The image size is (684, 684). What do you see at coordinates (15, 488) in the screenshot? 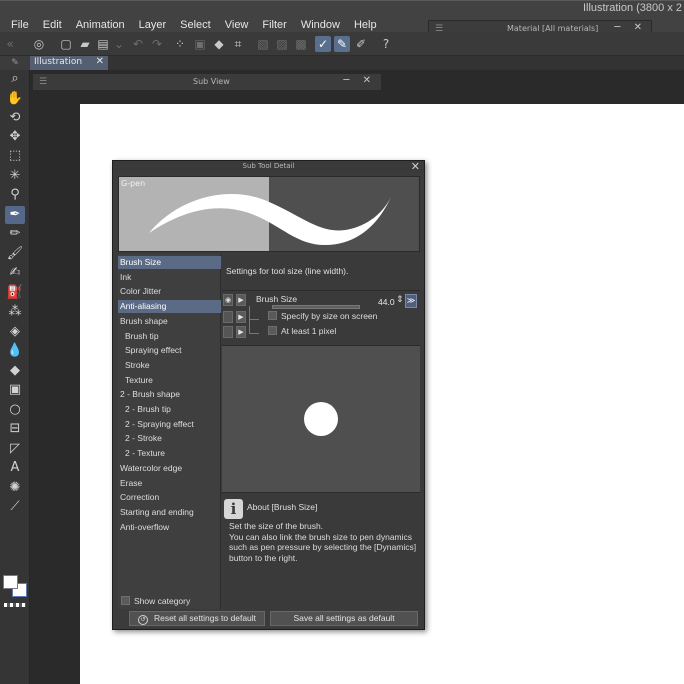
I see `balloon-icon: ✺` at bounding box center [15, 488].